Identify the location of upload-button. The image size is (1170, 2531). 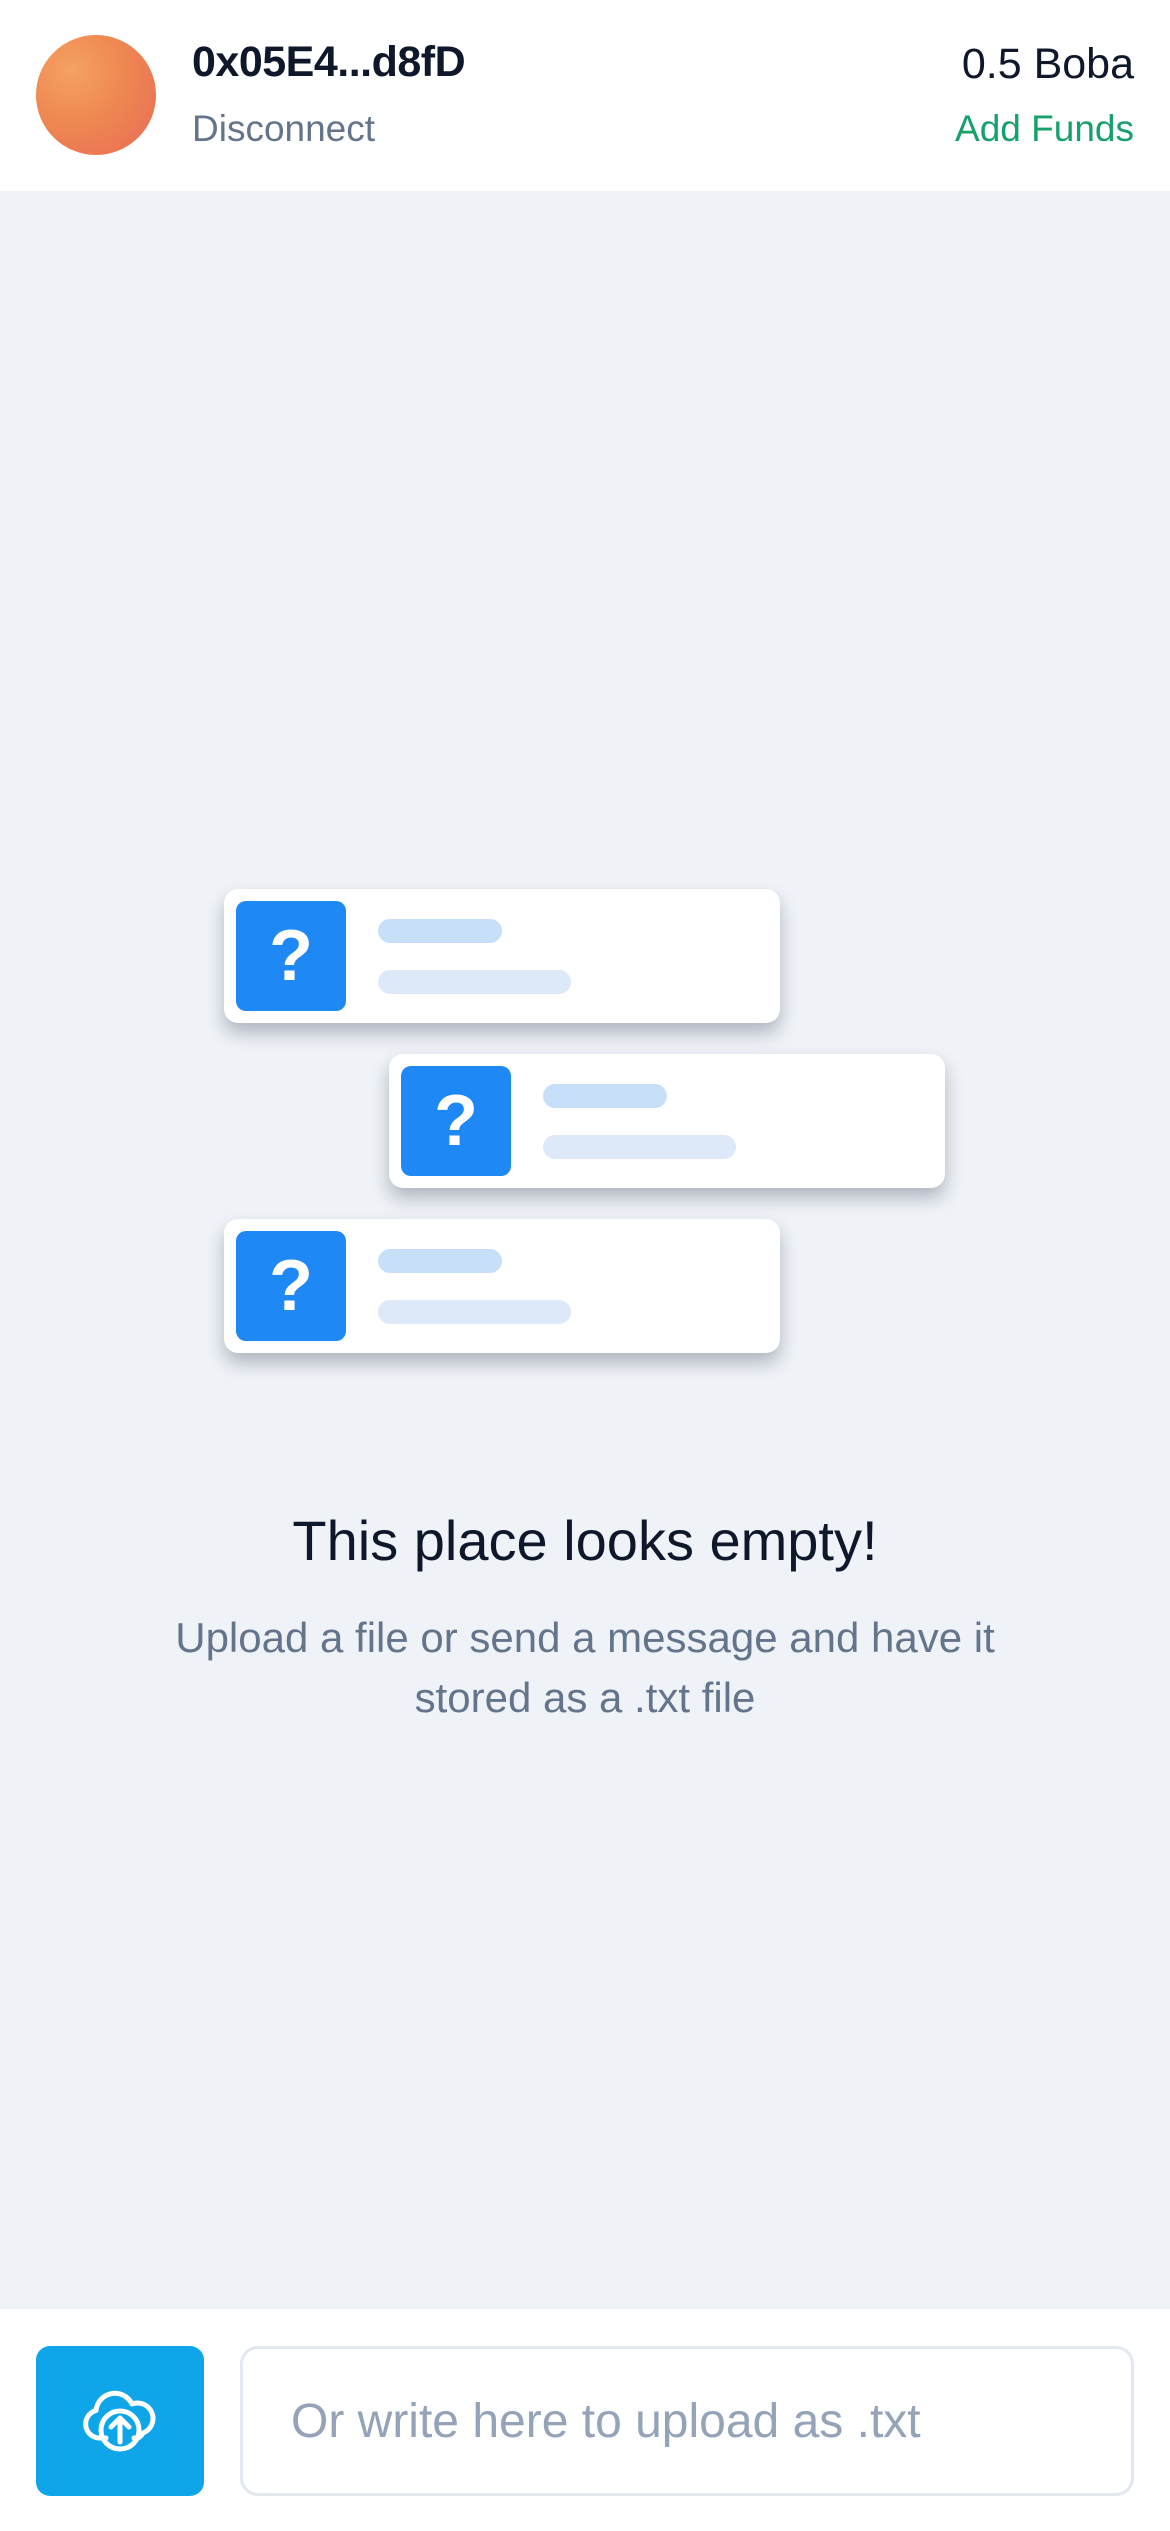
(120, 2421).